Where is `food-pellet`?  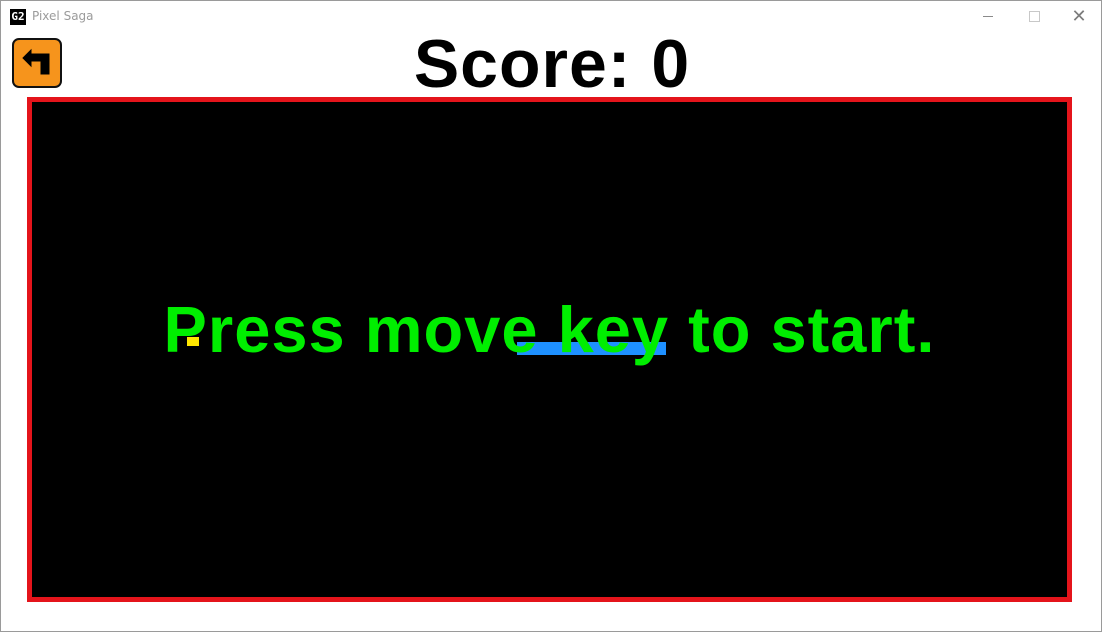 food-pellet is located at coordinates (193, 341).